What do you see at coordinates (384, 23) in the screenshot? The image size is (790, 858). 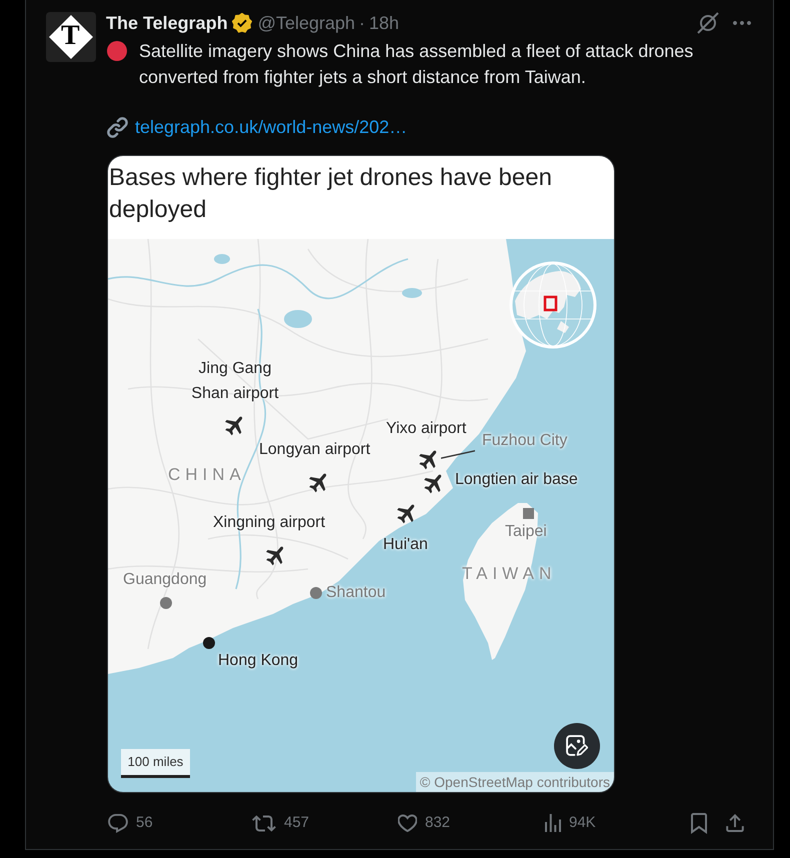 I see `post-time: 18h` at bounding box center [384, 23].